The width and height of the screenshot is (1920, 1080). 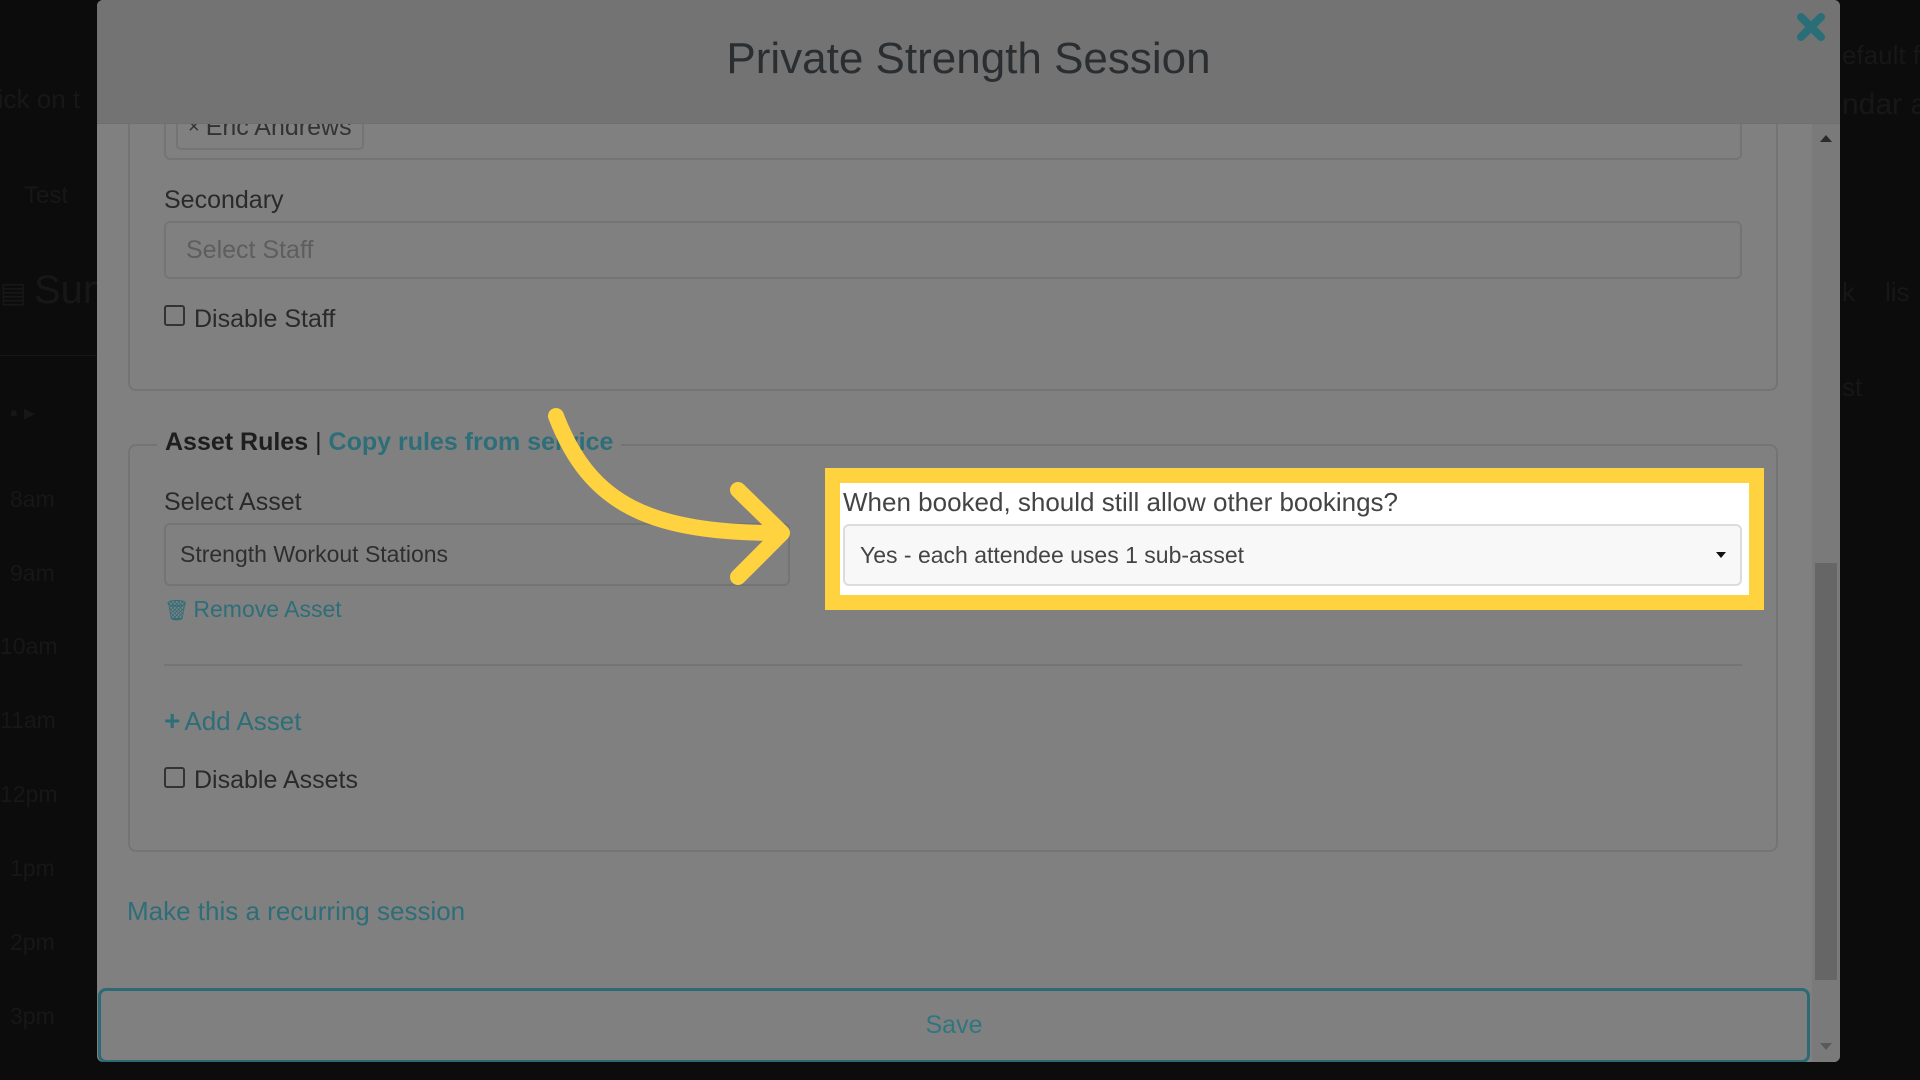 What do you see at coordinates (1826, 771) in the screenshot?
I see `scrollbar-thumb` at bounding box center [1826, 771].